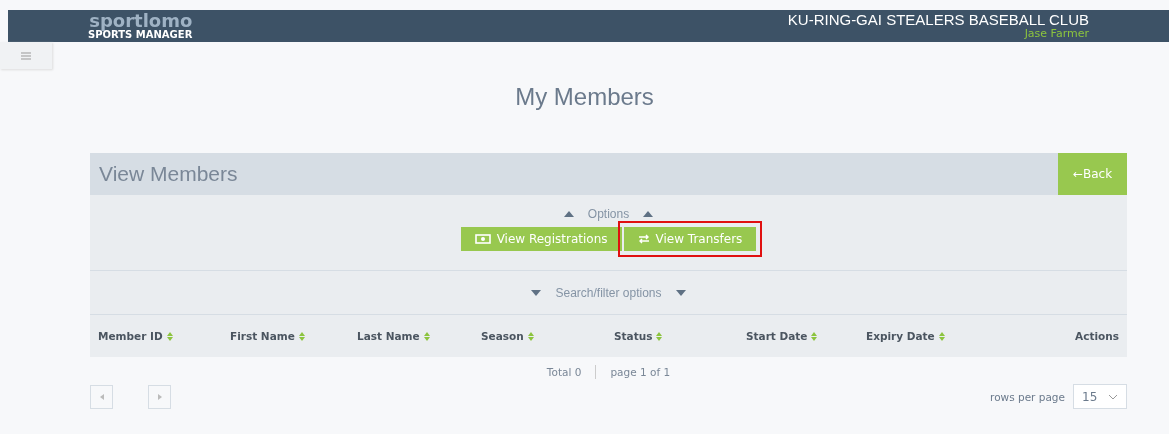 This screenshot has width=1169, height=434. I want to click on chevron-left-icon, so click(101, 396).